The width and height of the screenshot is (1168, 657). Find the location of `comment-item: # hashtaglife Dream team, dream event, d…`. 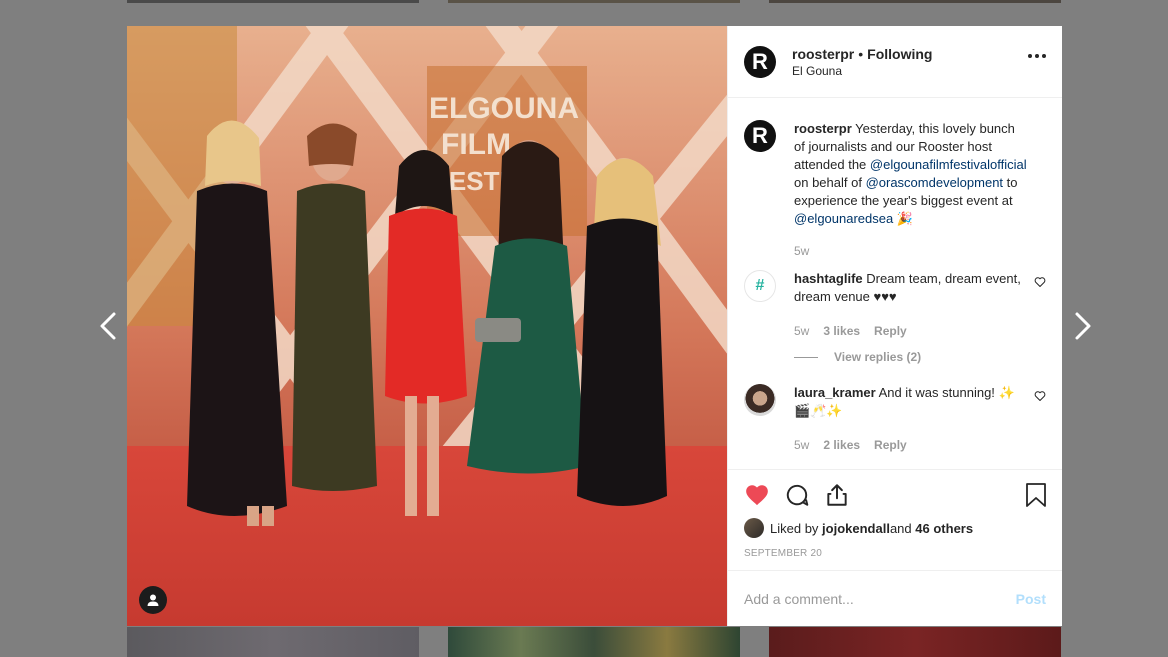

comment-item: # hashtaglife Dream team, dream event, d… is located at coordinates (895, 317).